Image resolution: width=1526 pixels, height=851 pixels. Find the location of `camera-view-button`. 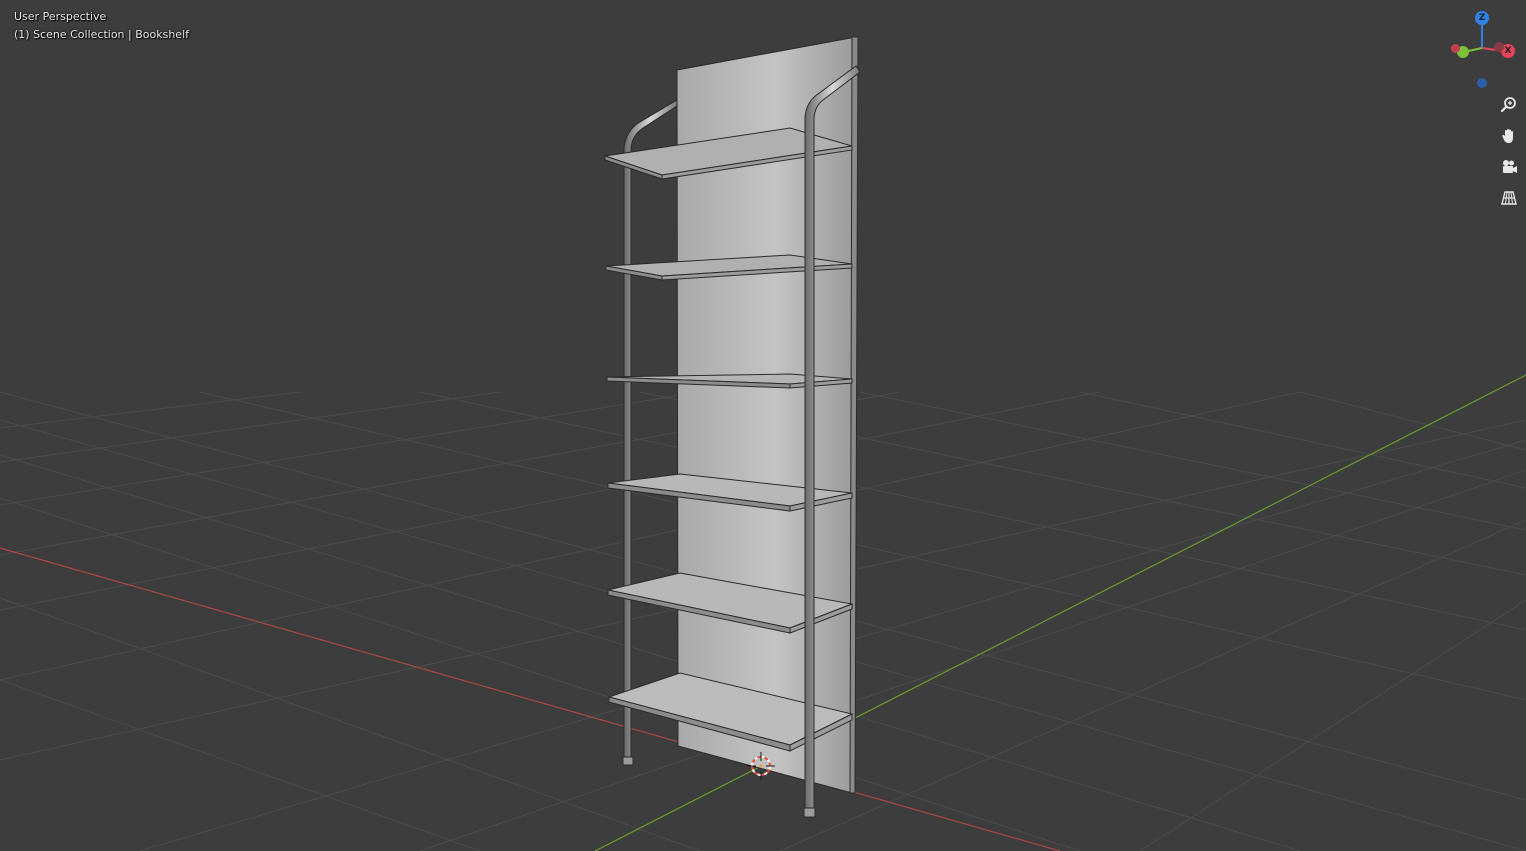

camera-view-button is located at coordinates (1509, 167).